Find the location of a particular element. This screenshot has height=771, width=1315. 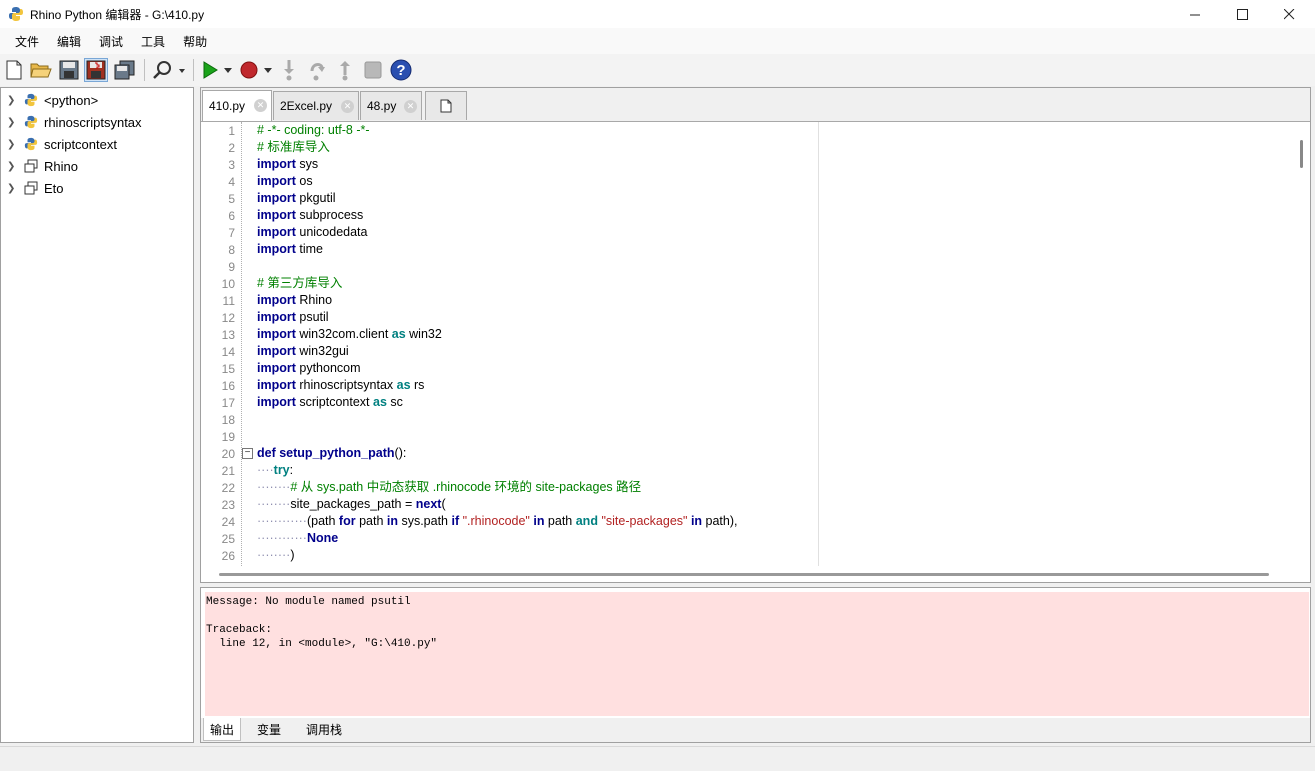

tree-item-label: <python> is located at coordinates (71, 100).